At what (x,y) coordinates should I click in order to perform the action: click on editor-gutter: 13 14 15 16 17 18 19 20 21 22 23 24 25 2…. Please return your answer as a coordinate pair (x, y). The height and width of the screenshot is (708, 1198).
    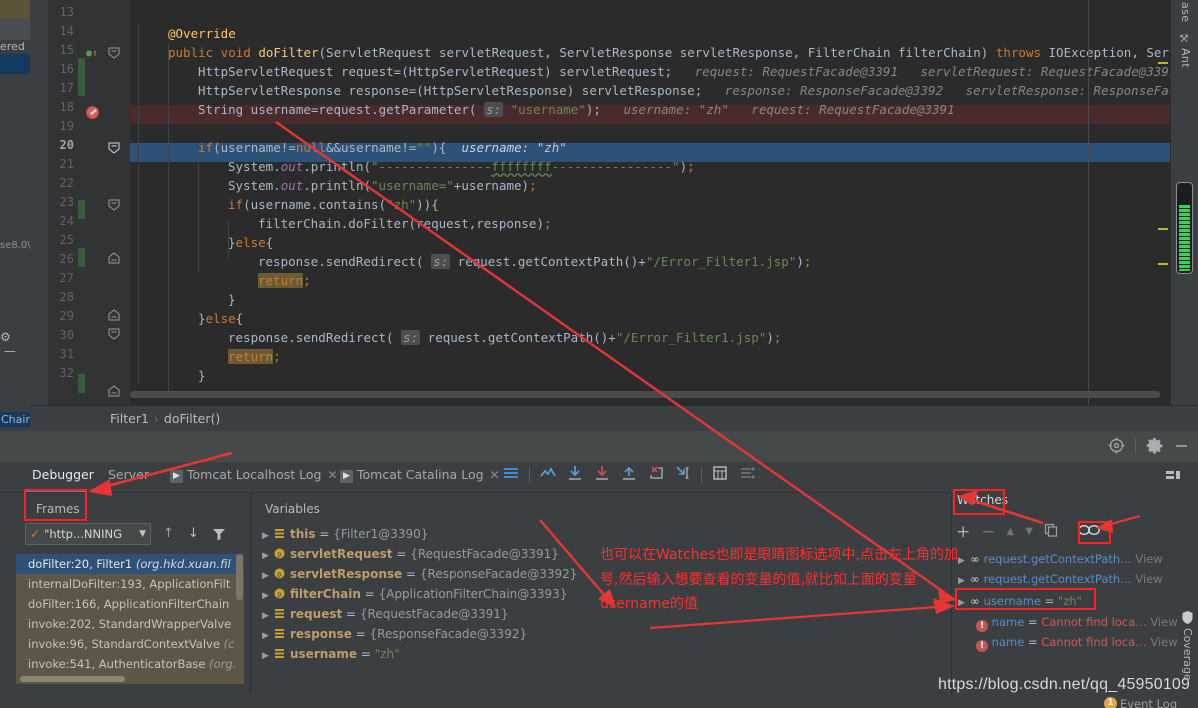
    Looking at the image, I should click on (80, 202).